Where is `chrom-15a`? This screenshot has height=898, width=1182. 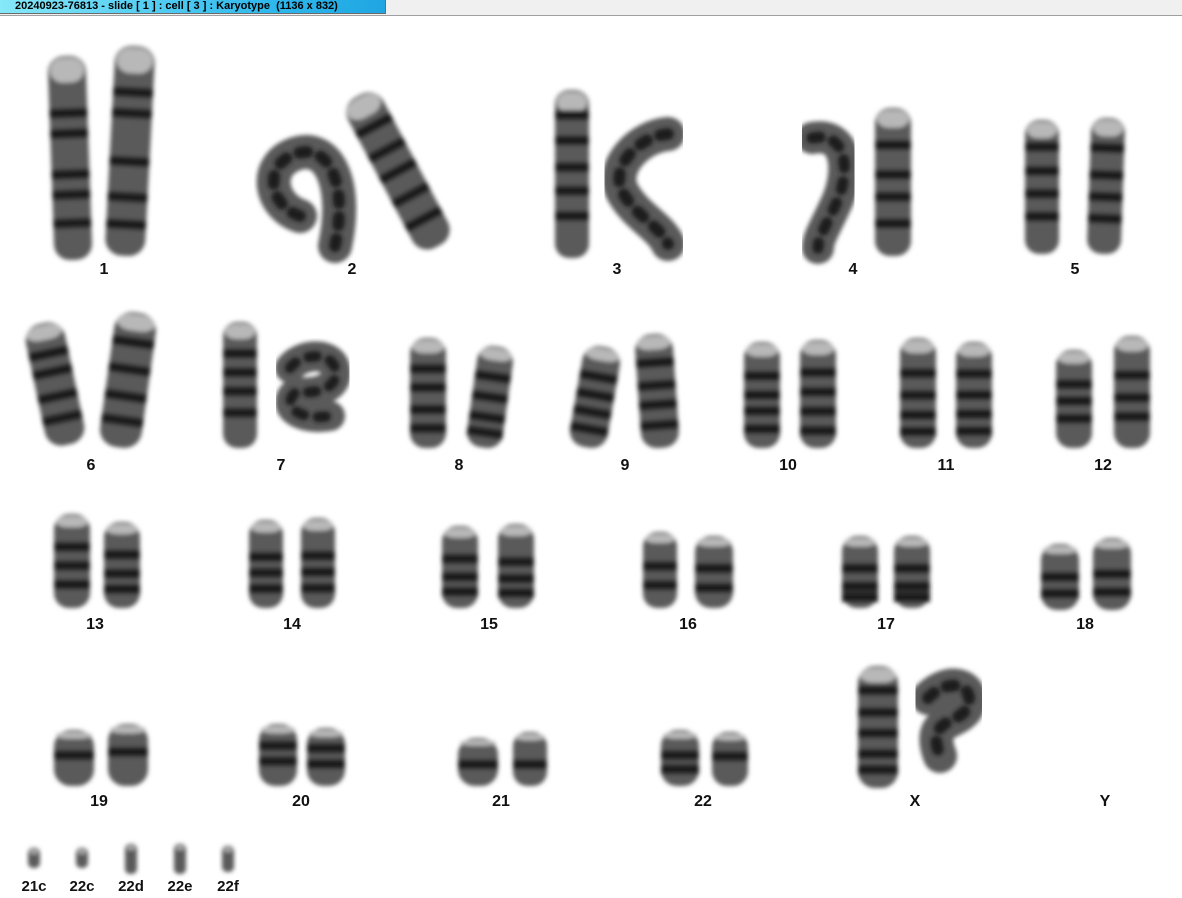
chrom-15a is located at coordinates (460, 567).